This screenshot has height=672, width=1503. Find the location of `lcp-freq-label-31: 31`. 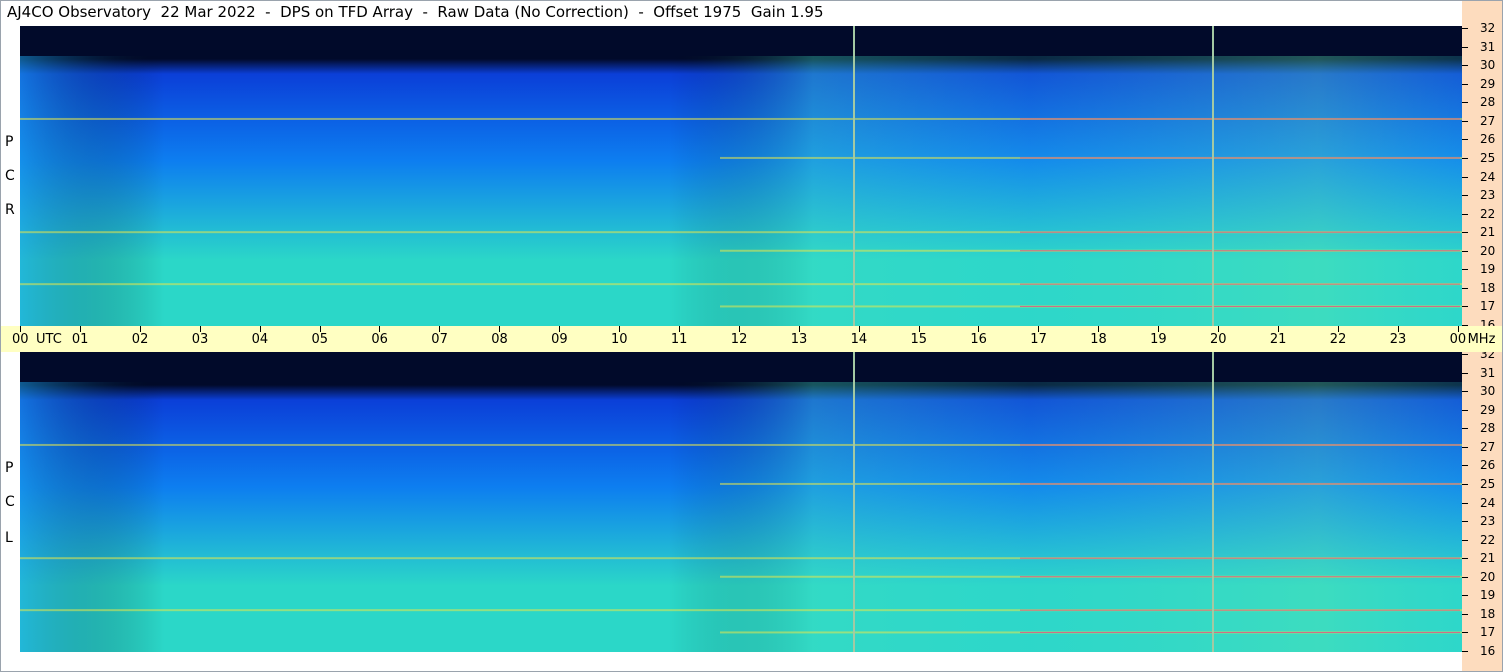

lcp-freq-label-31: 31 is located at coordinates (1488, 372).